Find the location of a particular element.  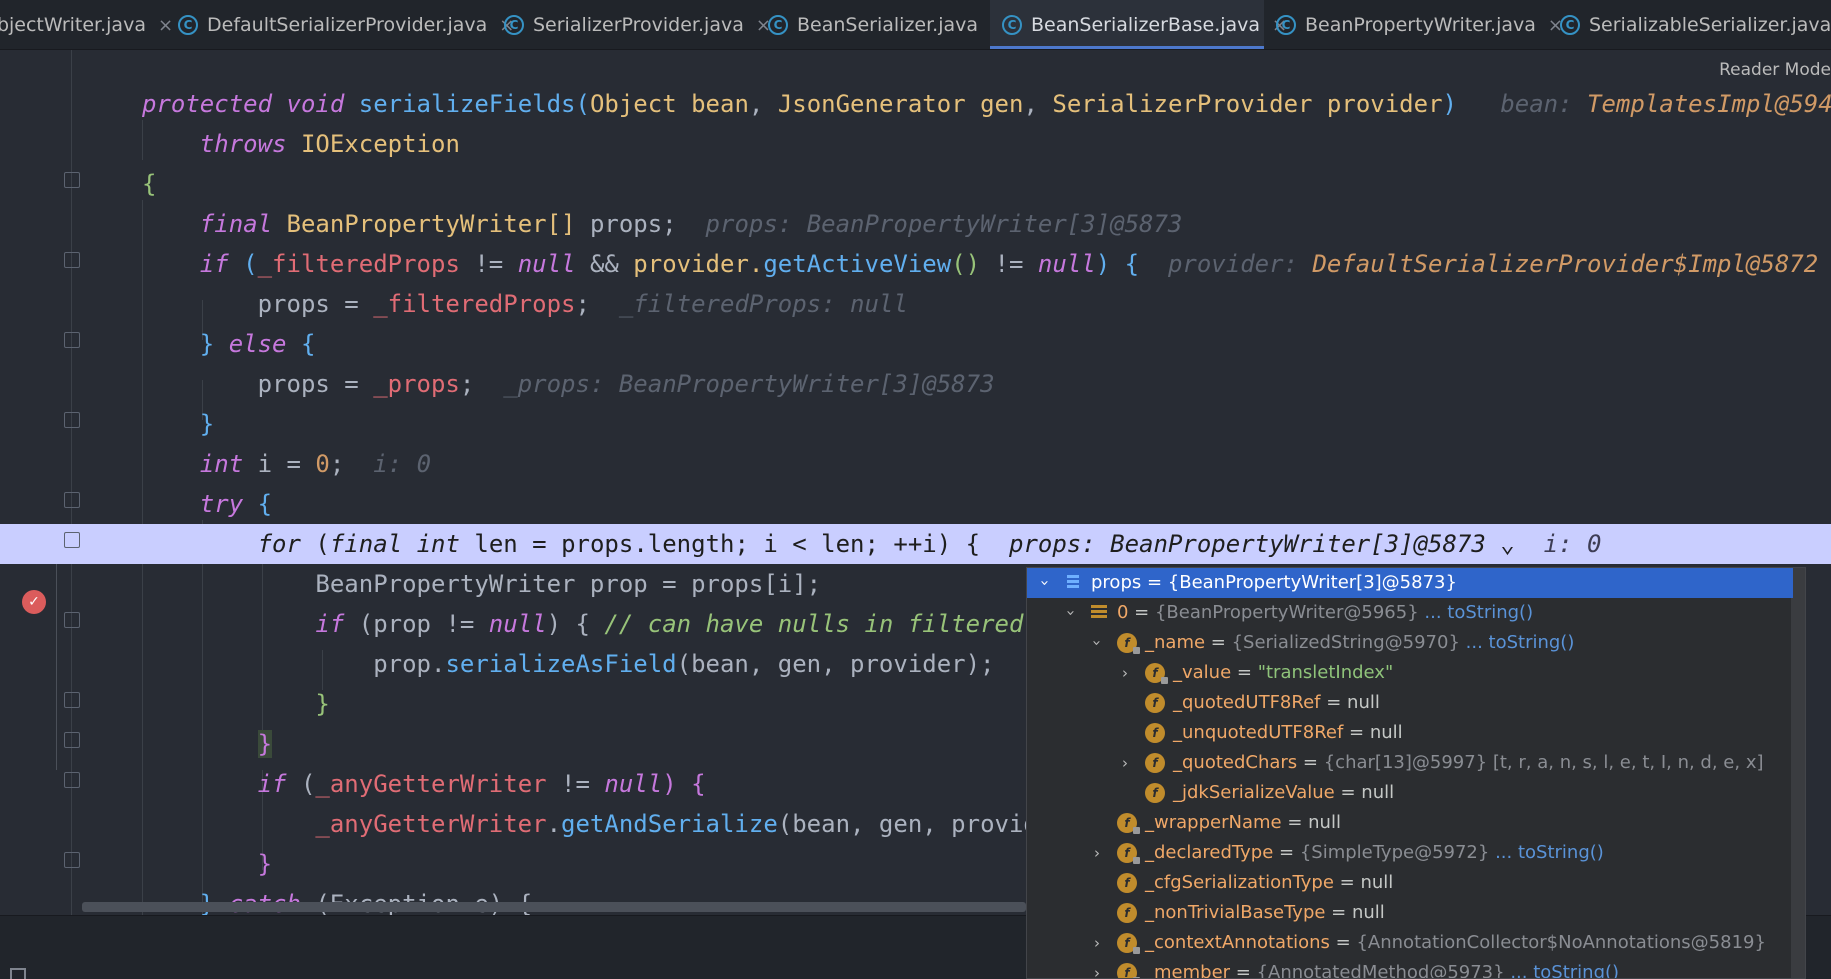

tab-label: BeanSerializerBase.java is located at coordinates (1146, 25).